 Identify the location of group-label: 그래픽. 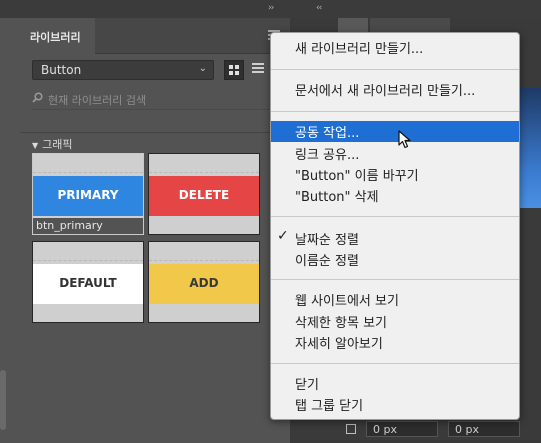
(57, 144).